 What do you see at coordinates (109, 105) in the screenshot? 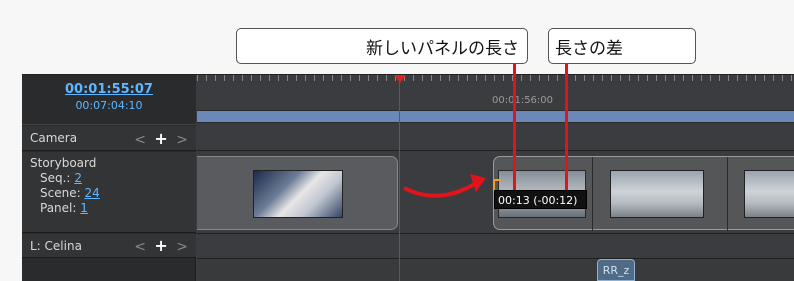
I see `total-duration: 00:07:04:10` at bounding box center [109, 105].